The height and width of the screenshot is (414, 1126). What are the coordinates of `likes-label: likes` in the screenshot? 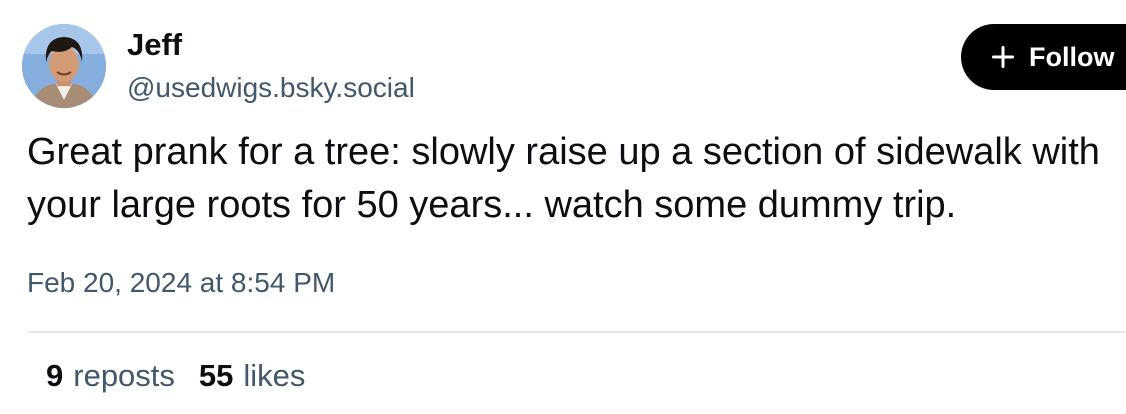 It's located at (274, 375).